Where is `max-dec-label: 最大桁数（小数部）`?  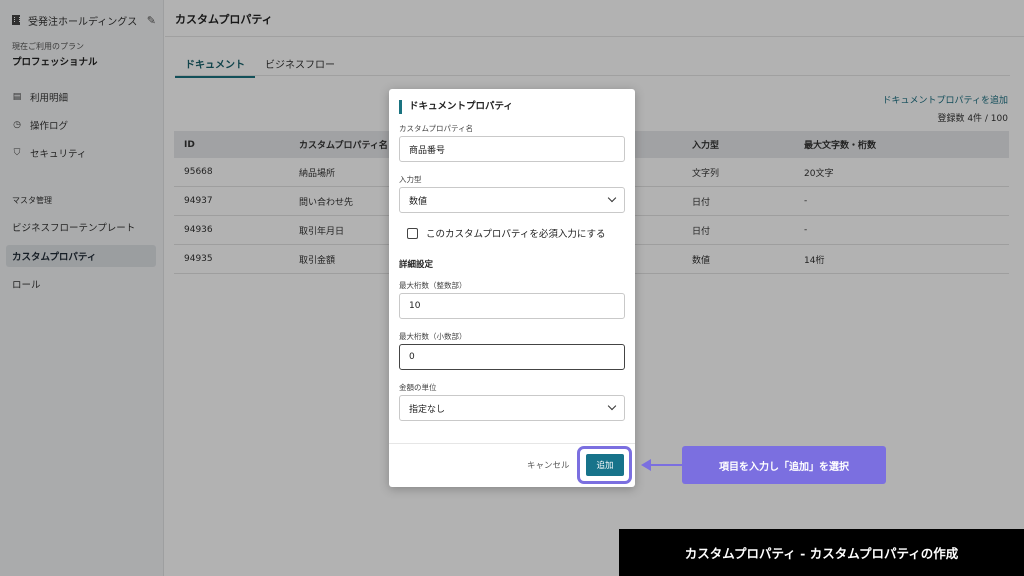 max-dec-label: 最大桁数（小数部） is located at coordinates (433, 336).